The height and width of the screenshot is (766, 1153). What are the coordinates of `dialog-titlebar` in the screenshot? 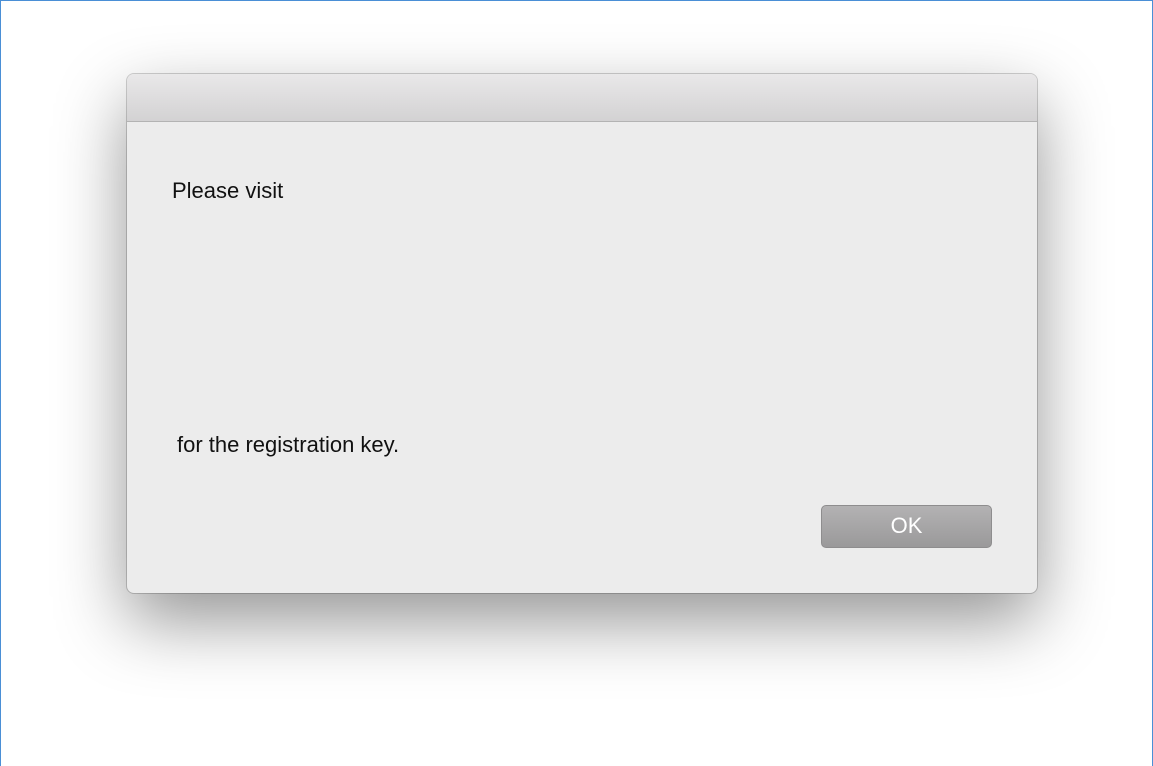 It's located at (582, 98).